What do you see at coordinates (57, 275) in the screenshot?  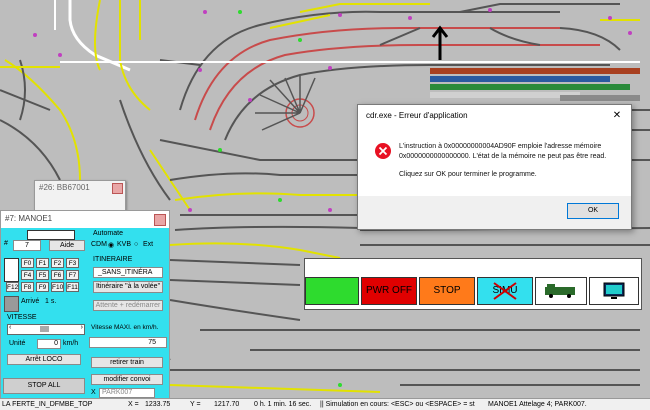 I see `function-key-f6: F6` at bounding box center [57, 275].